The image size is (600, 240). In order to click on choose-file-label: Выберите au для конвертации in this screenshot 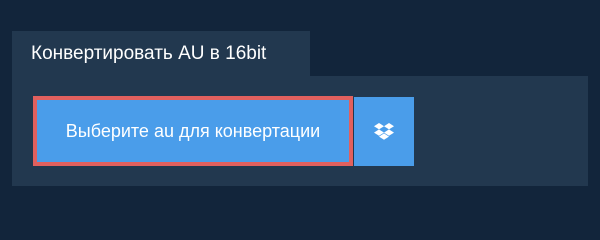, I will do `click(193, 131)`.